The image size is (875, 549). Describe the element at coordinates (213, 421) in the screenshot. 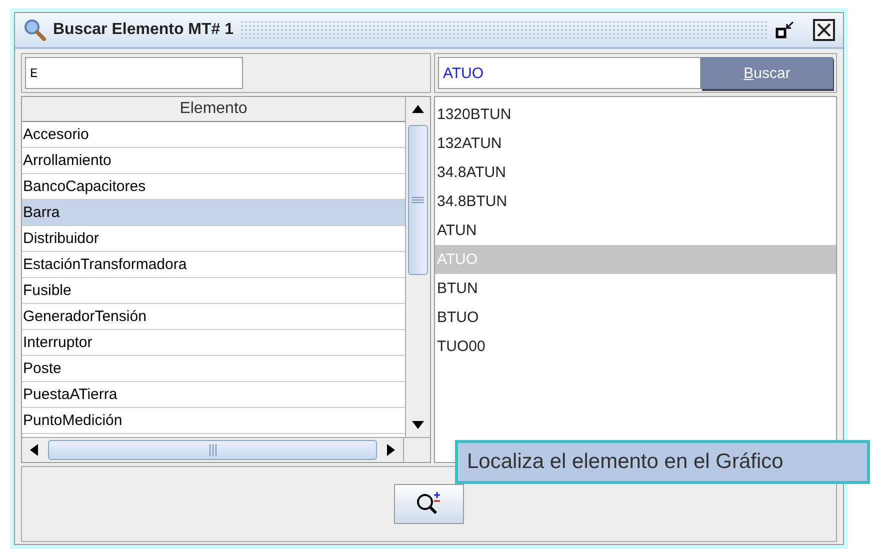

I see `table-row: PuntoMedición` at that location.